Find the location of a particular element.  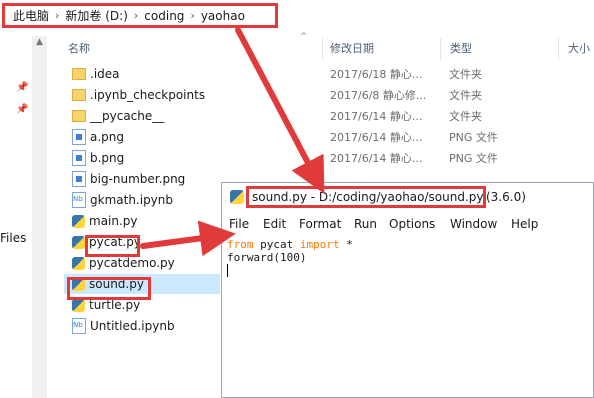

list-item: a.png is located at coordinates (143, 137).